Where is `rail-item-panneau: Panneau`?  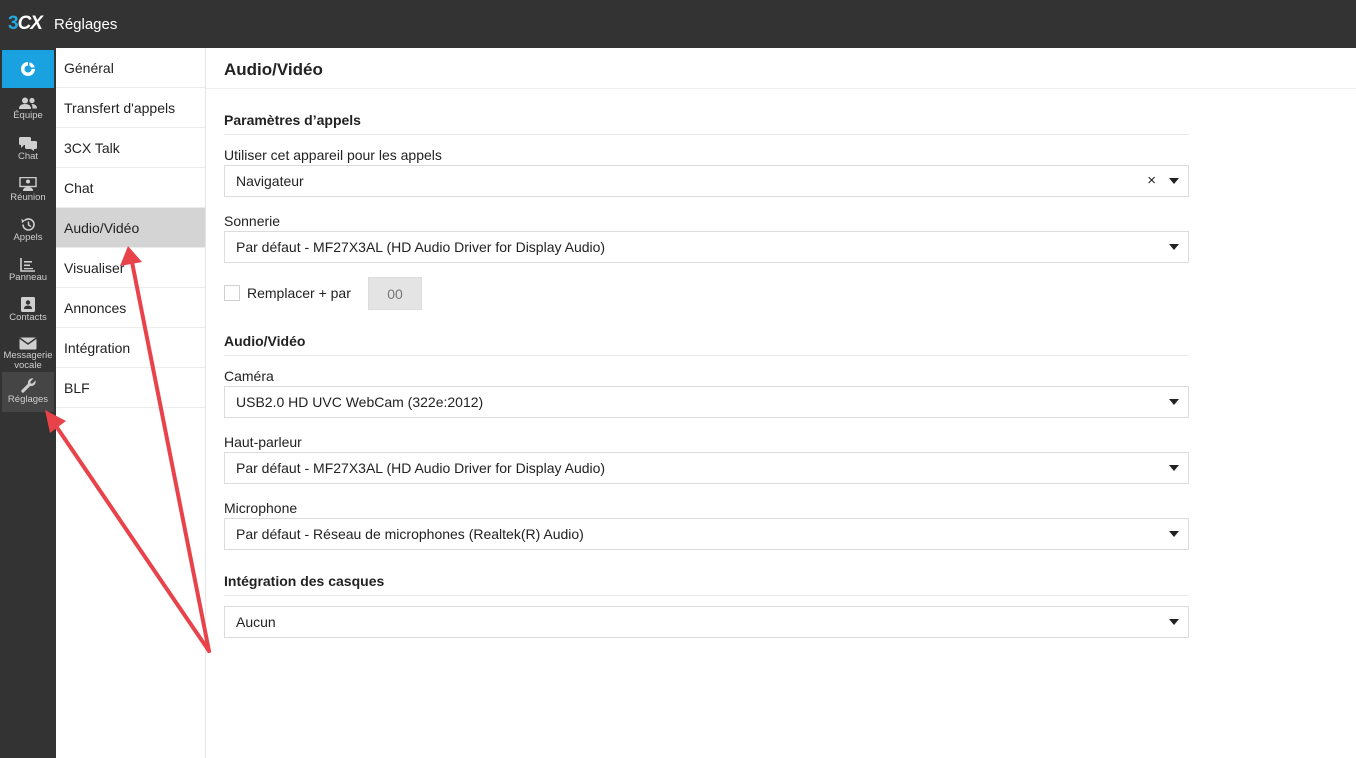
rail-item-panneau: Panneau is located at coordinates (28, 272).